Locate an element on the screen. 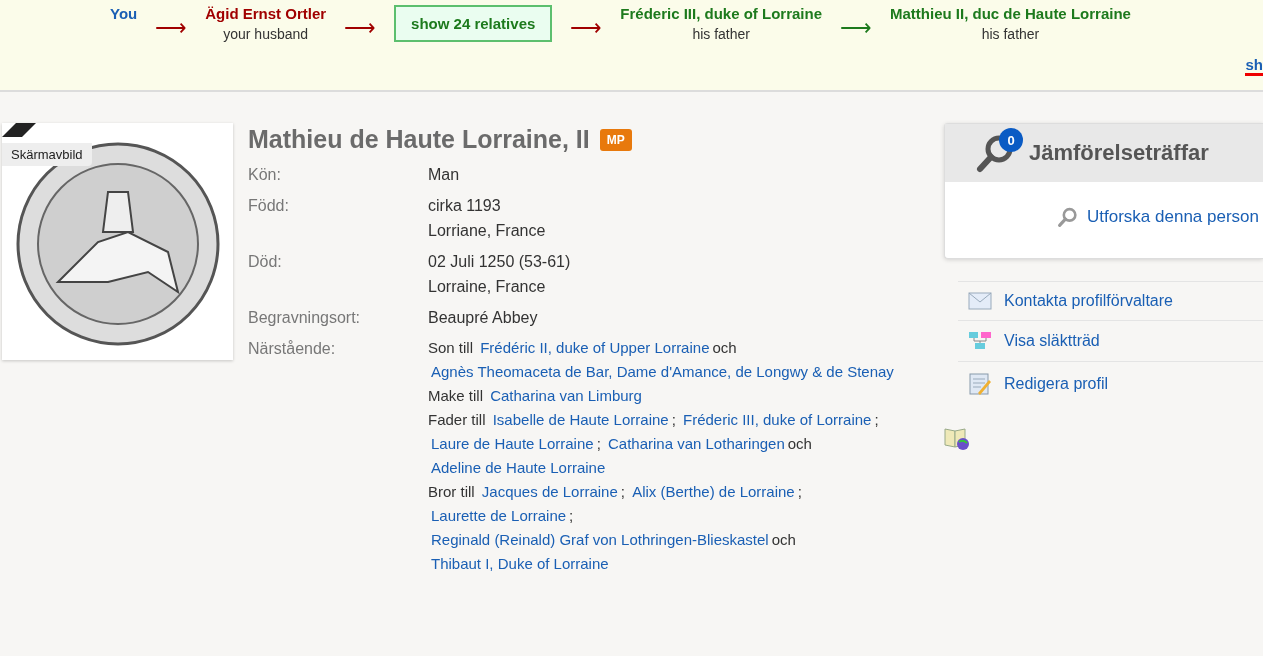  person-link: Ägid Ernst Ortler is located at coordinates (266, 13).